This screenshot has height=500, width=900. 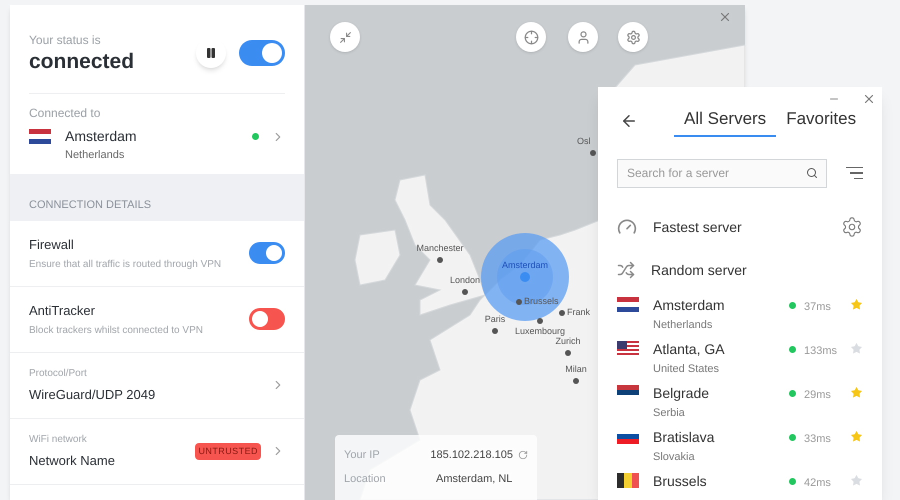 What do you see at coordinates (683, 325) in the screenshot?
I see `server-country: Netherlands` at bounding box center [683, 325].